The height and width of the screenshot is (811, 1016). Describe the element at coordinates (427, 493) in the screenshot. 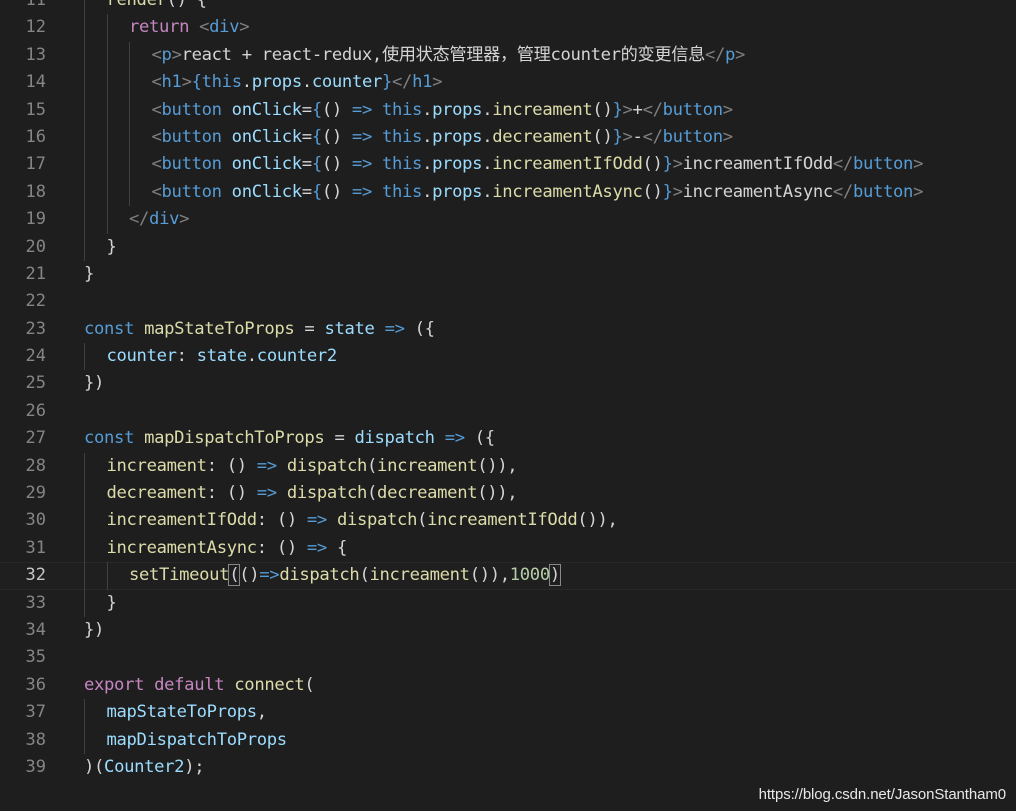

I see `code-token: decreament` at that location.